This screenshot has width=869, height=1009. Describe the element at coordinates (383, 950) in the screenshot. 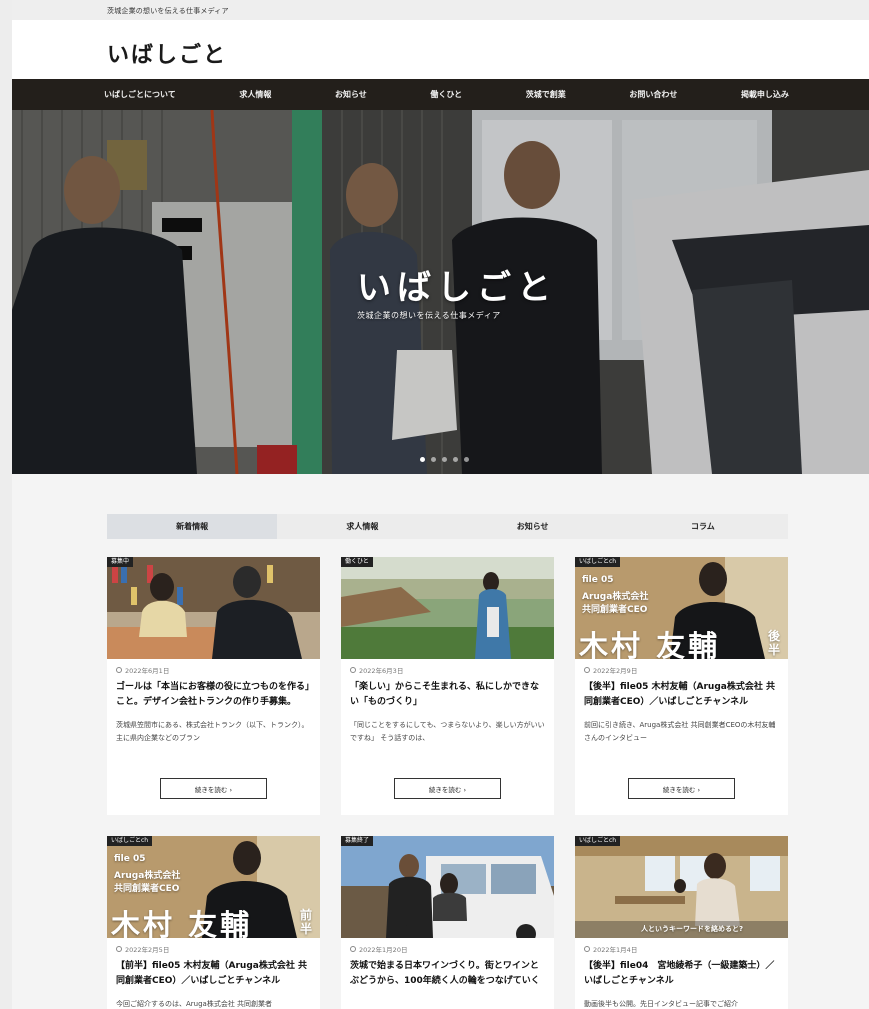

I see `card-date: 2022年1月20日` at that location.